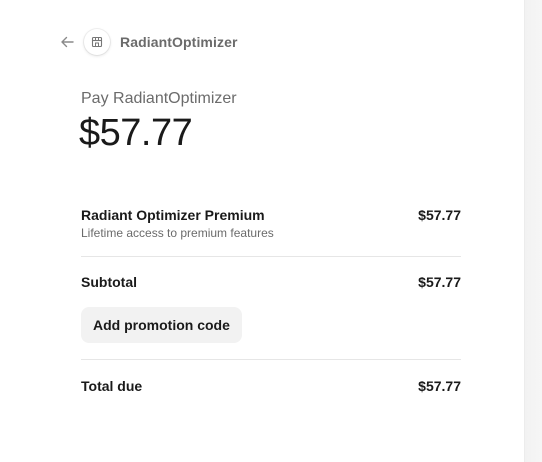 This screenshot has width=542, height=462. What do you see at coordinates (179, 42) in the screenshot?
I see `merchant-name: RadiantOptimizer` at bounding box center [179, 42].